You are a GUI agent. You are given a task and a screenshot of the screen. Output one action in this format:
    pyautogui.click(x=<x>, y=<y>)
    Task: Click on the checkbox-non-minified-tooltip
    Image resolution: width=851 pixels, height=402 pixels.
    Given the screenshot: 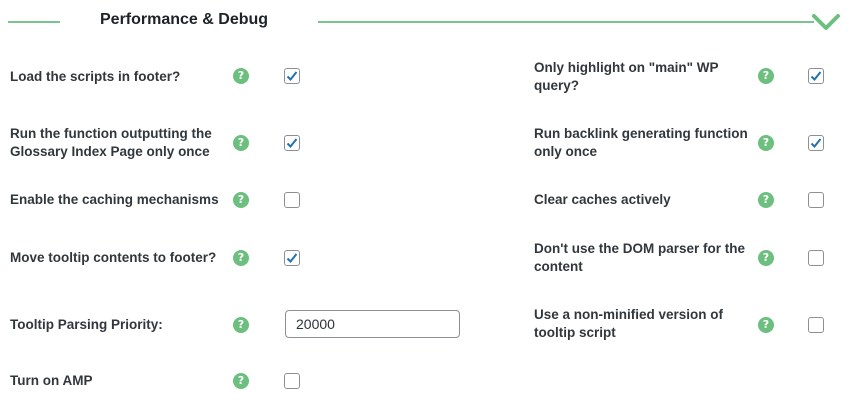 What is the action you would take?
    pyautogui.click(x=816, y=325)
    